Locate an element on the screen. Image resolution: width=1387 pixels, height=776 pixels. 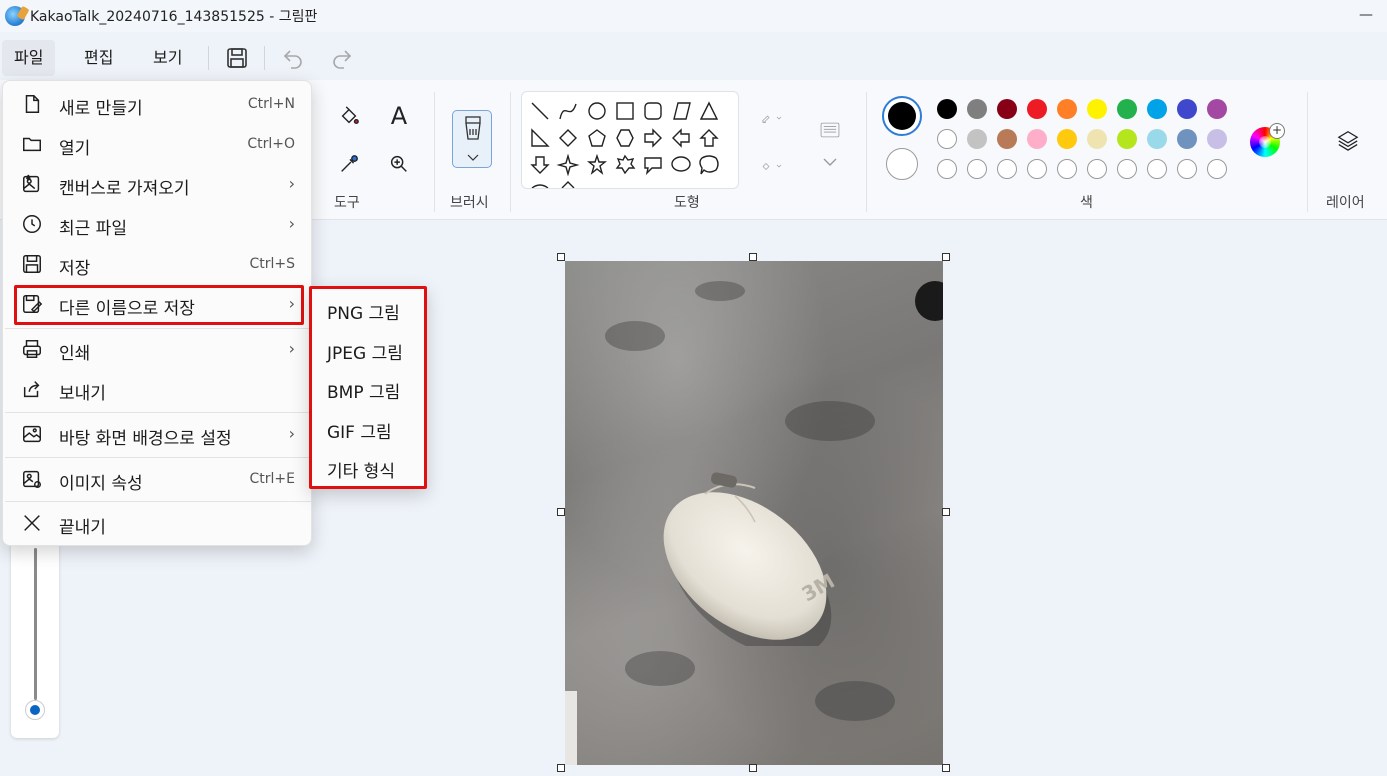
fill-style-icon is located at coordinates (772, 166).